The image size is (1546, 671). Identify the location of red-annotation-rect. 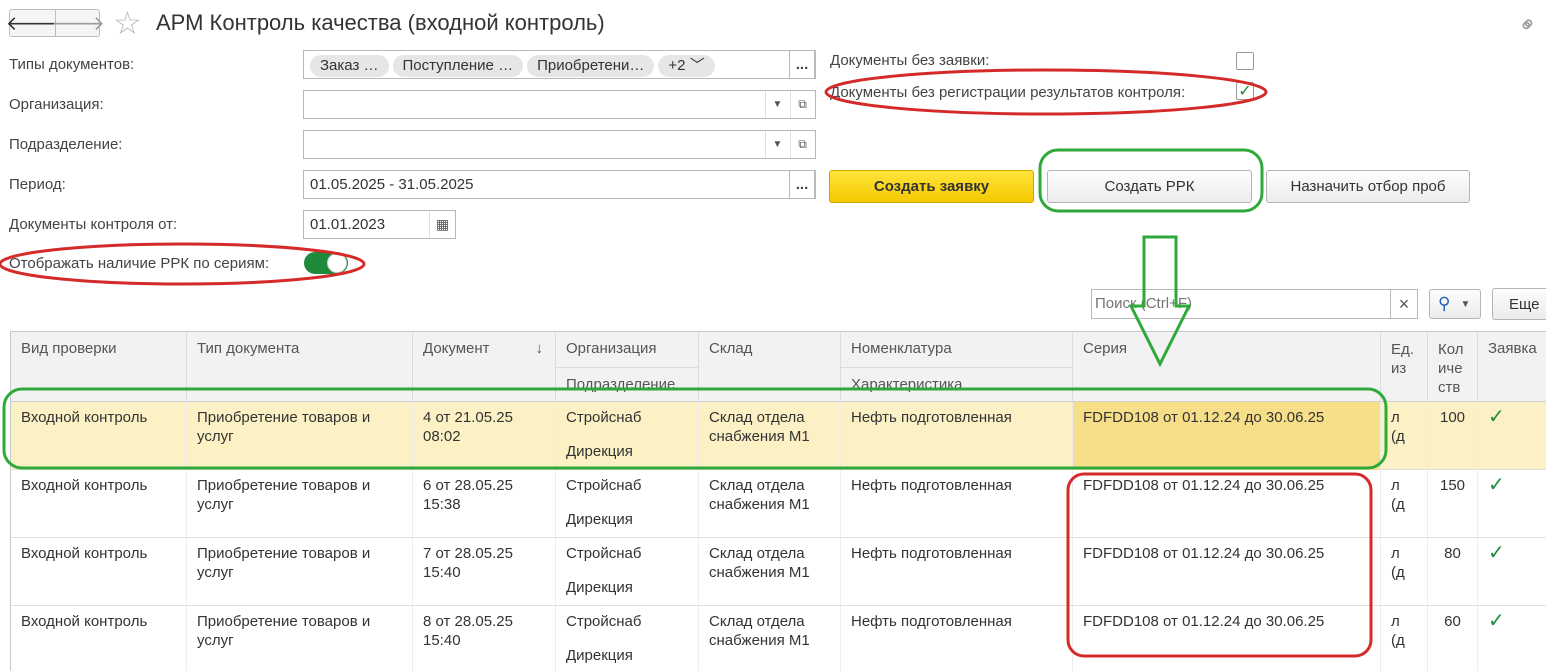
(1219, 565).